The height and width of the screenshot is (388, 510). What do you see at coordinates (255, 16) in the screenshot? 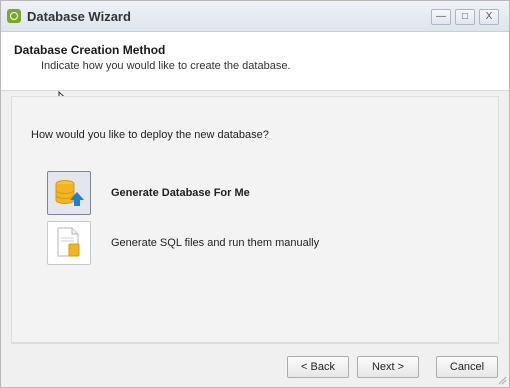
I see `title-bar: Database Wizard — □ X` at bounding box center [255, 16].